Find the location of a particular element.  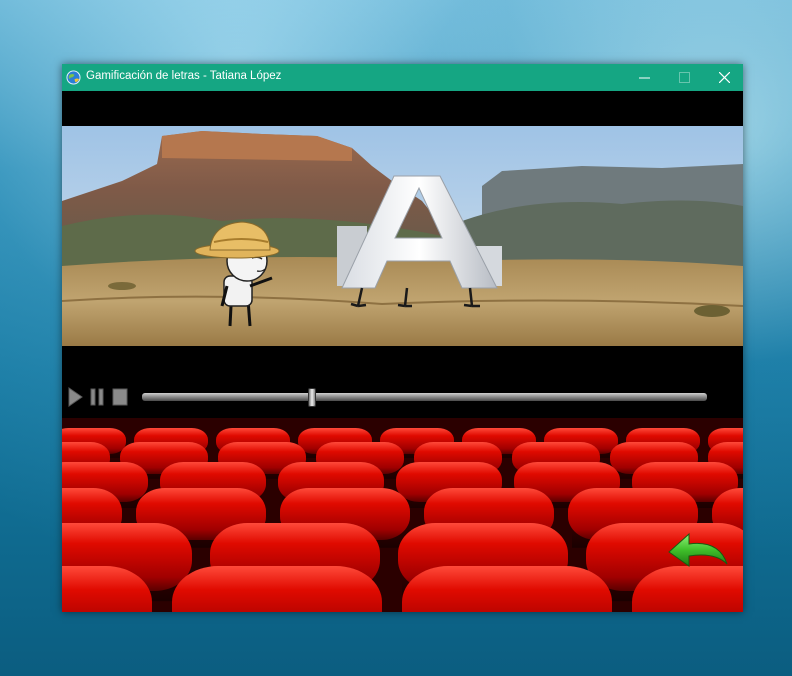

globe-icon is located at coordinates (73, 77).